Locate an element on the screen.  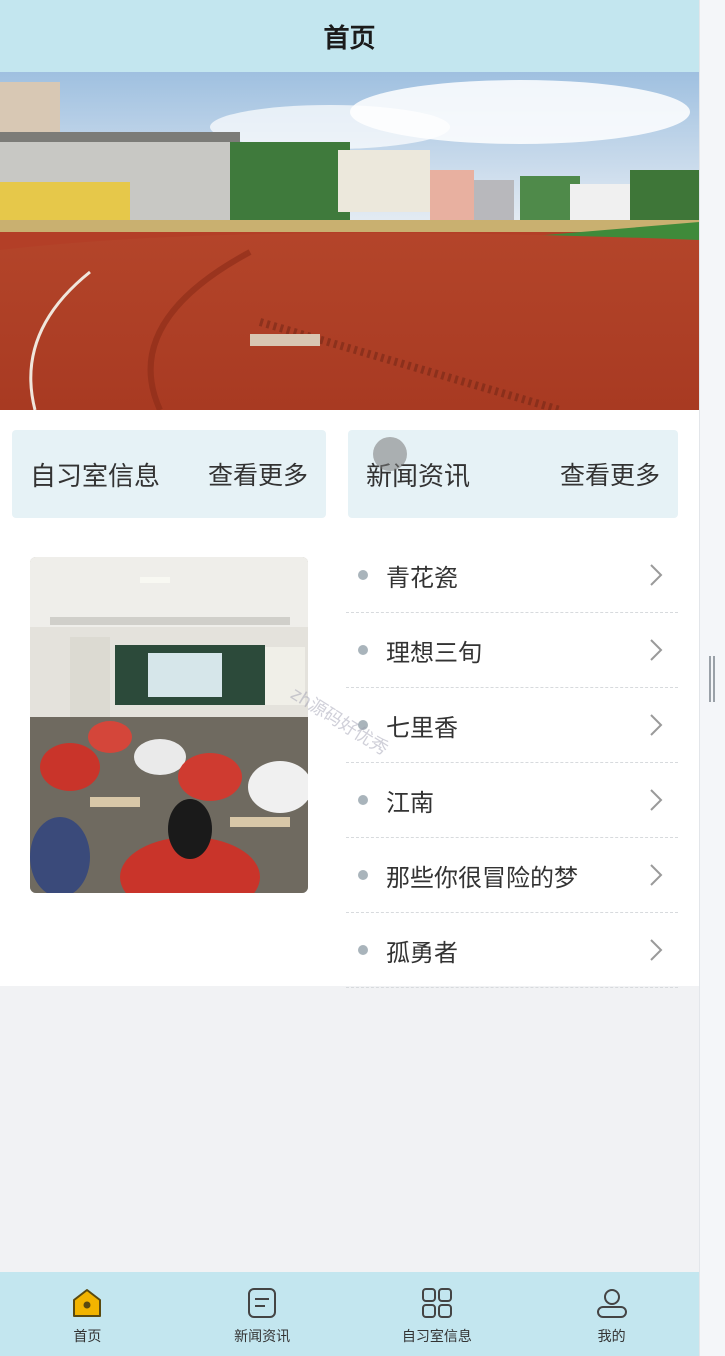
tab-label: 新闻资讯 is located at coordinates (262, 1337).